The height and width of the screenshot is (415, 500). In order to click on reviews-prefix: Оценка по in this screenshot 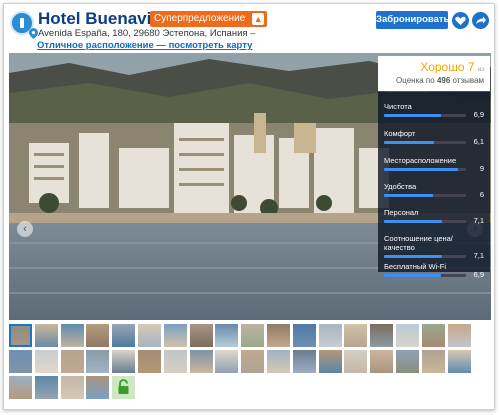, I will do `click(415, 80)`.